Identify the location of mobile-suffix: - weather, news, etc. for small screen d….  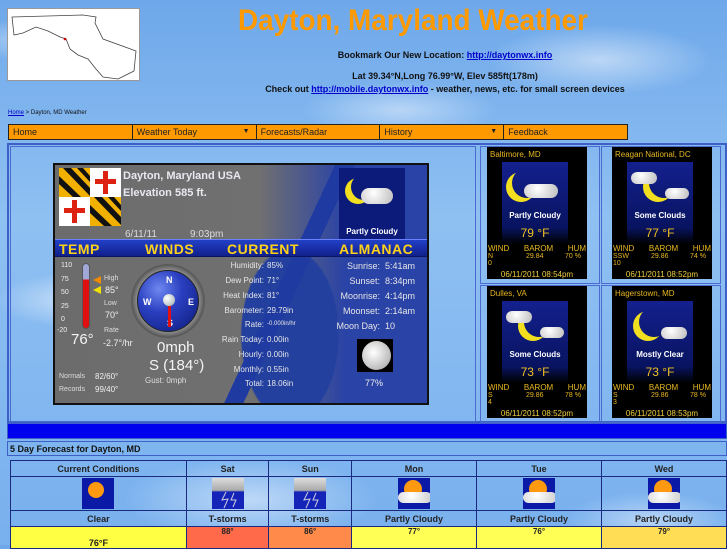
(526, 89).